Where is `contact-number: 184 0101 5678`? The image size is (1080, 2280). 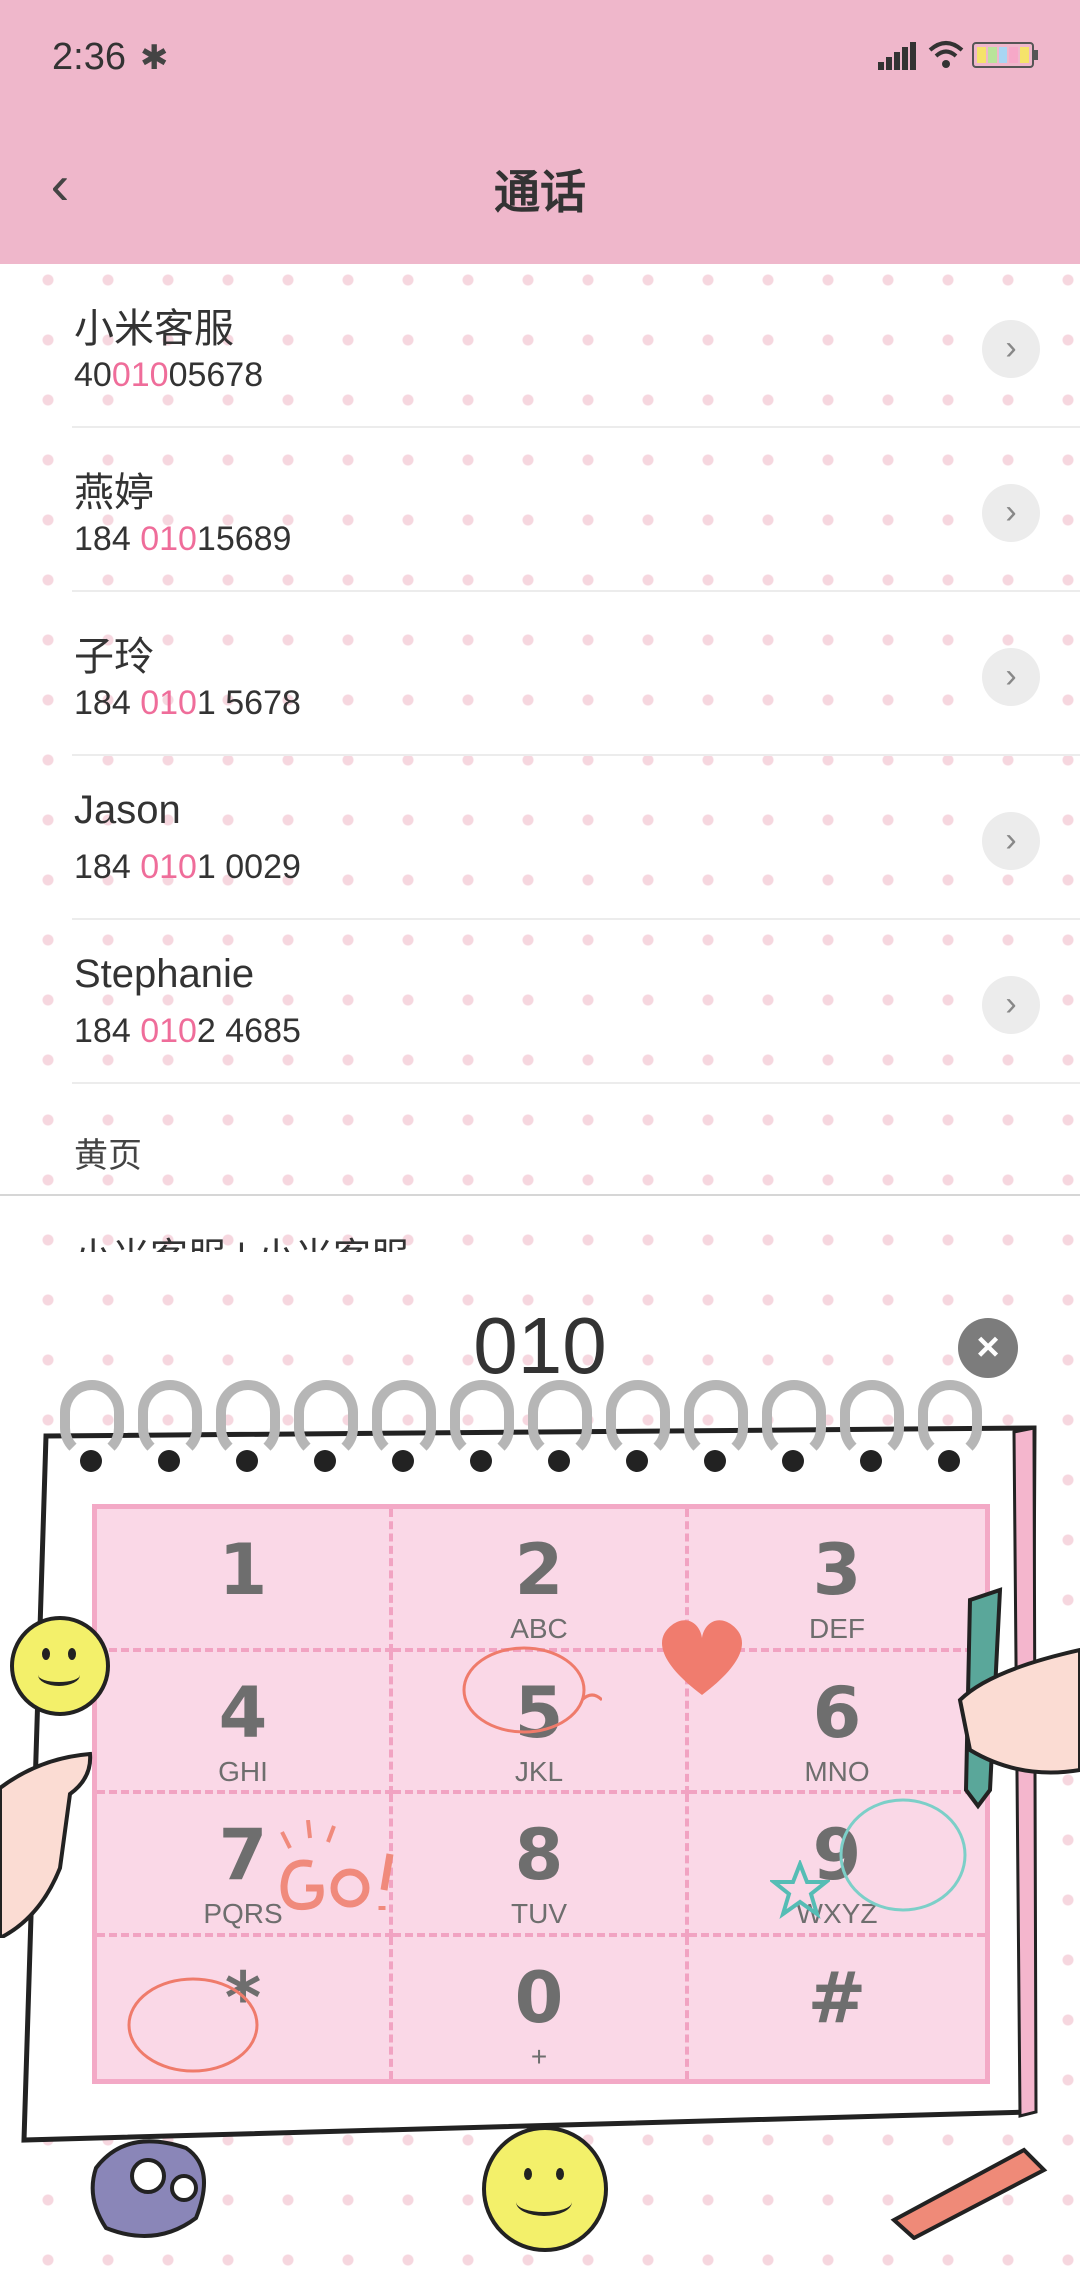 contact-number: 184 0101 5678 is located at coordinates (187, 703).